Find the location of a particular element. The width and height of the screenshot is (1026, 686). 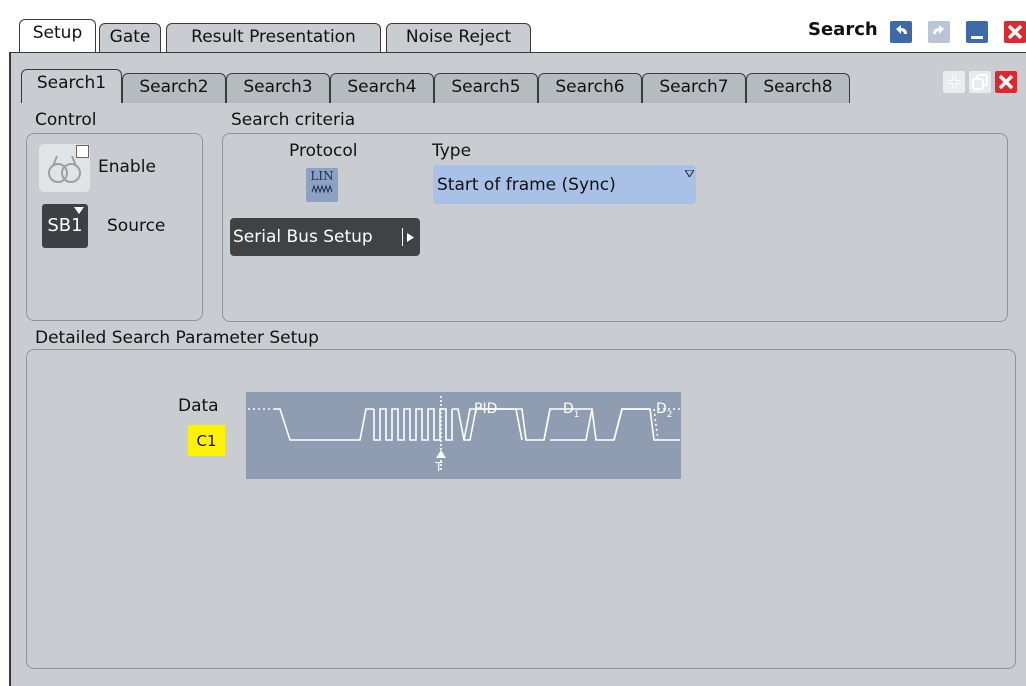

source-label: Source is located at coordinates (136, 226).